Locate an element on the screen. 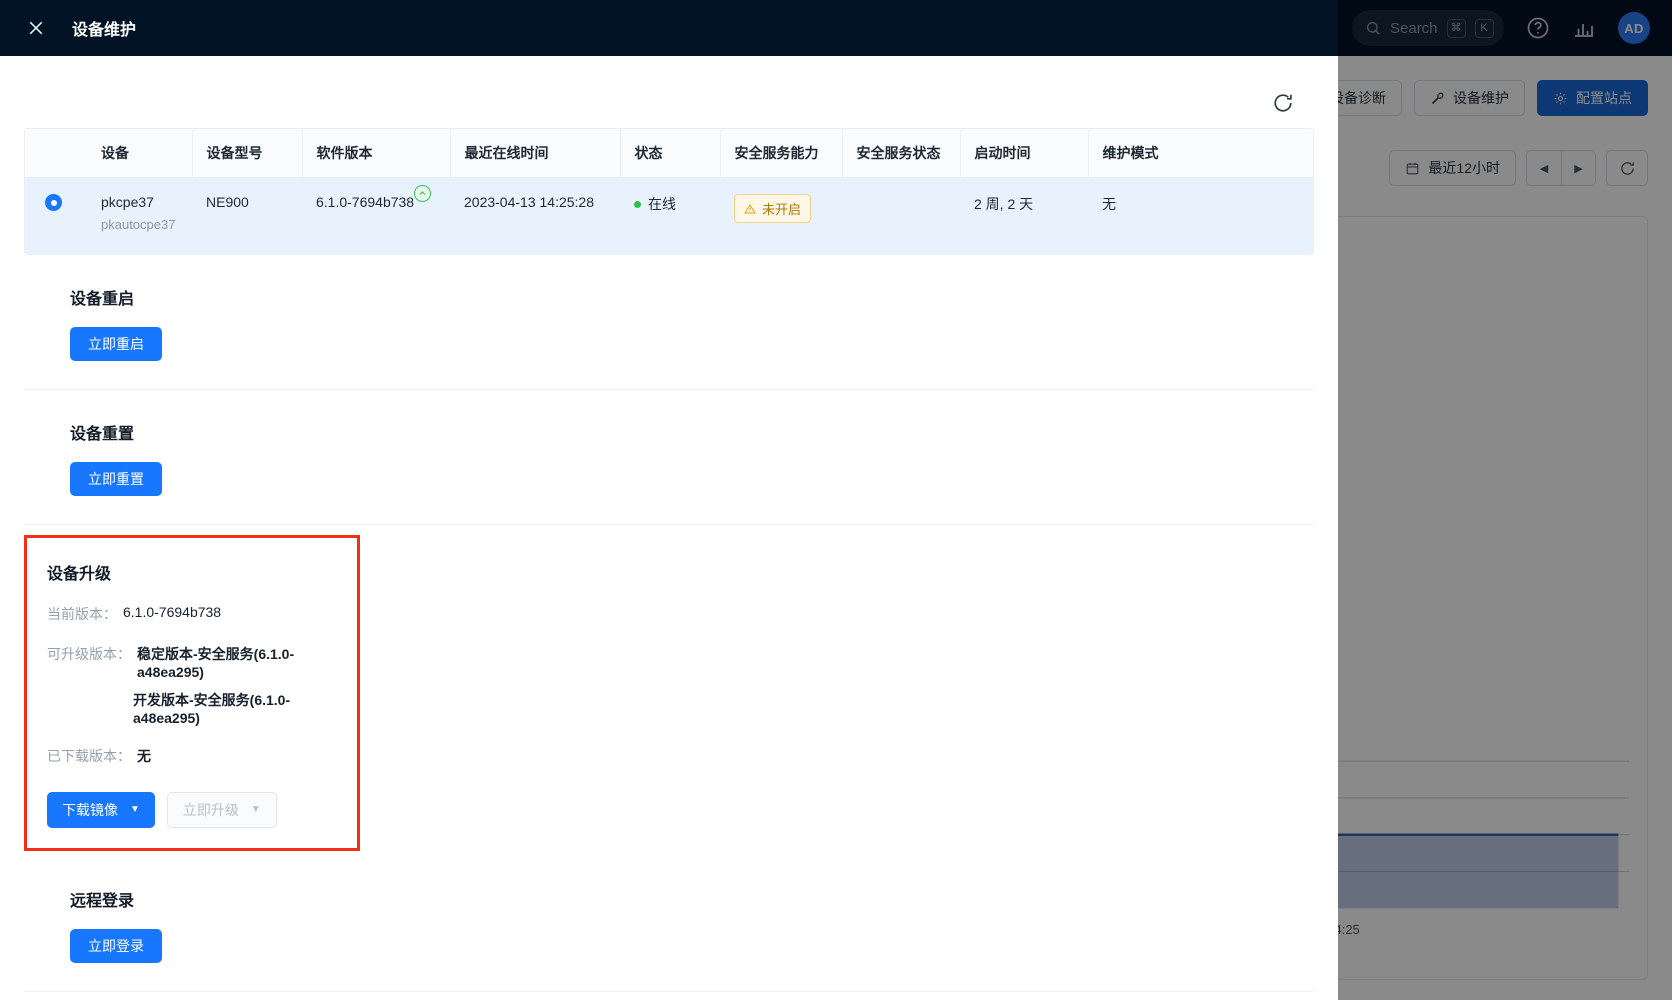 Image resolution: width=1672 pixels, height=1000 pixels. status-badge-label: 未开启 is located at coordinates (782, 209).